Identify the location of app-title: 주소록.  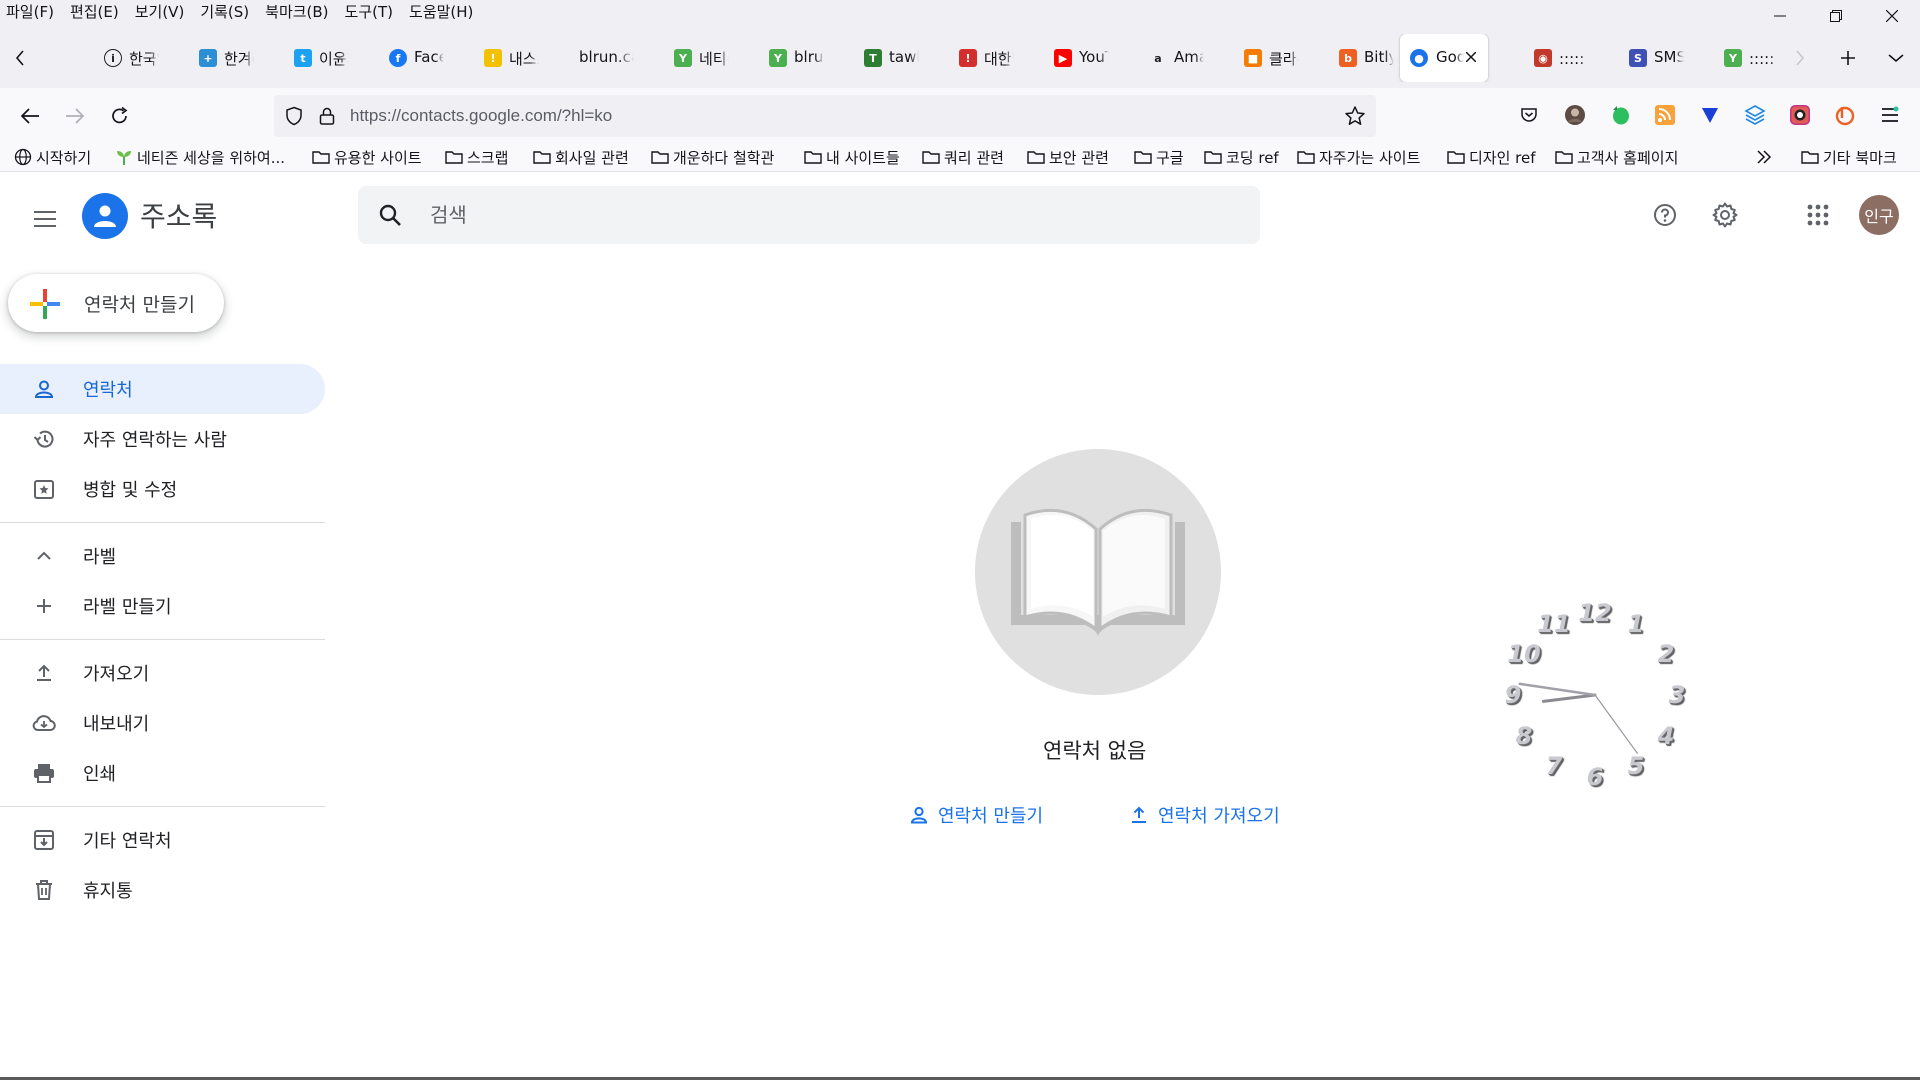
(178, 215).